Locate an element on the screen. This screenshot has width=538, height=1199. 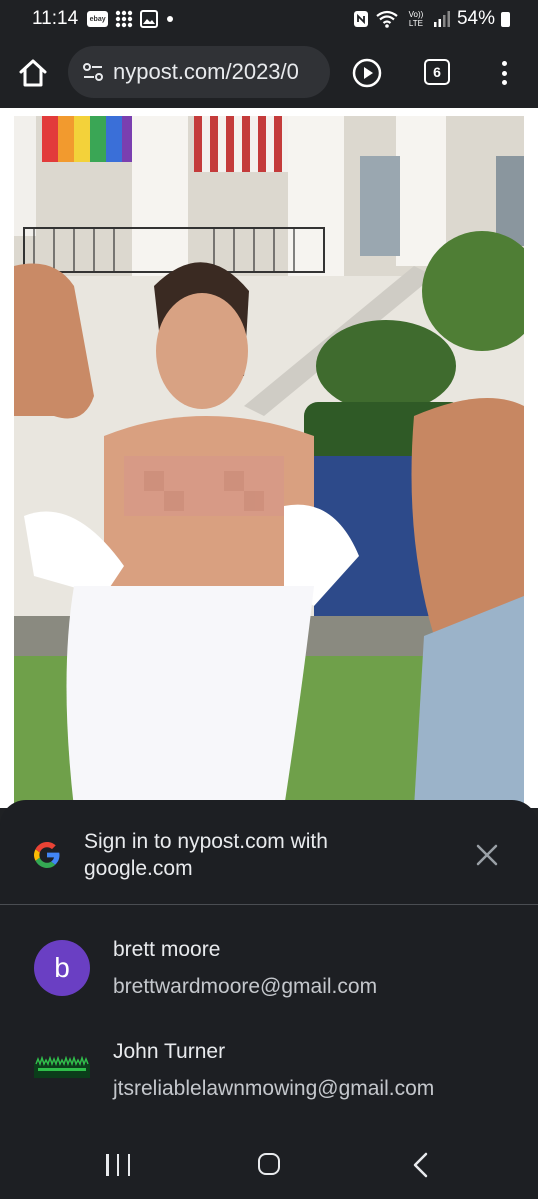
battery-icon is located at coordinates (505, 19).